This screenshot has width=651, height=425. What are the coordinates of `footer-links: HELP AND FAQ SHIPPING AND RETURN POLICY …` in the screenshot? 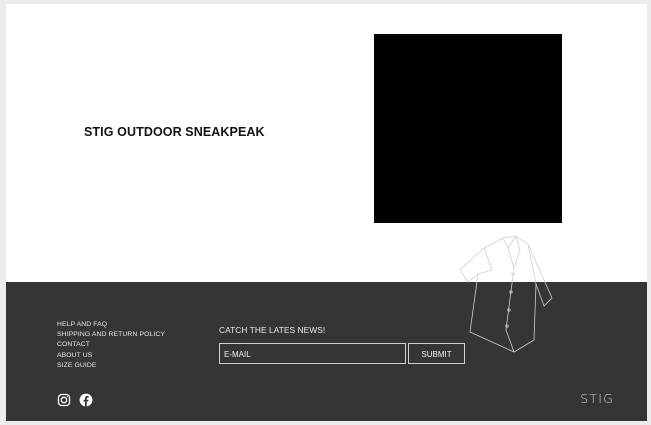 It's located at (111, 345).